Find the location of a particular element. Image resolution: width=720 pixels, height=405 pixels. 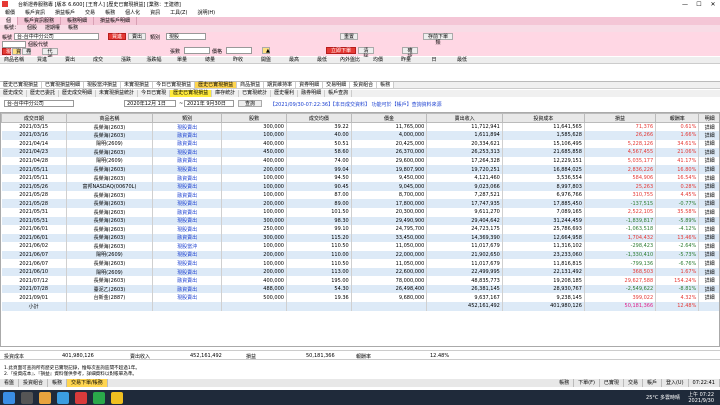

report-subtab-3: 未實現損益統計 is located at coordinates (117, 93).